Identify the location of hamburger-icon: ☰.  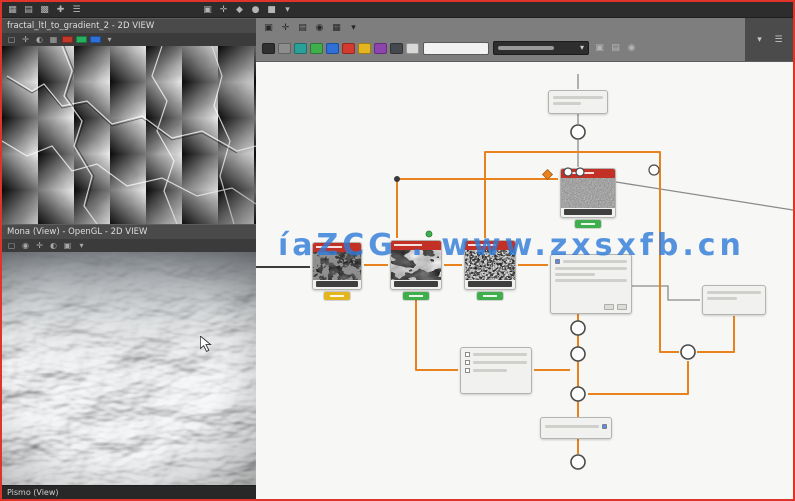
(76, 10).